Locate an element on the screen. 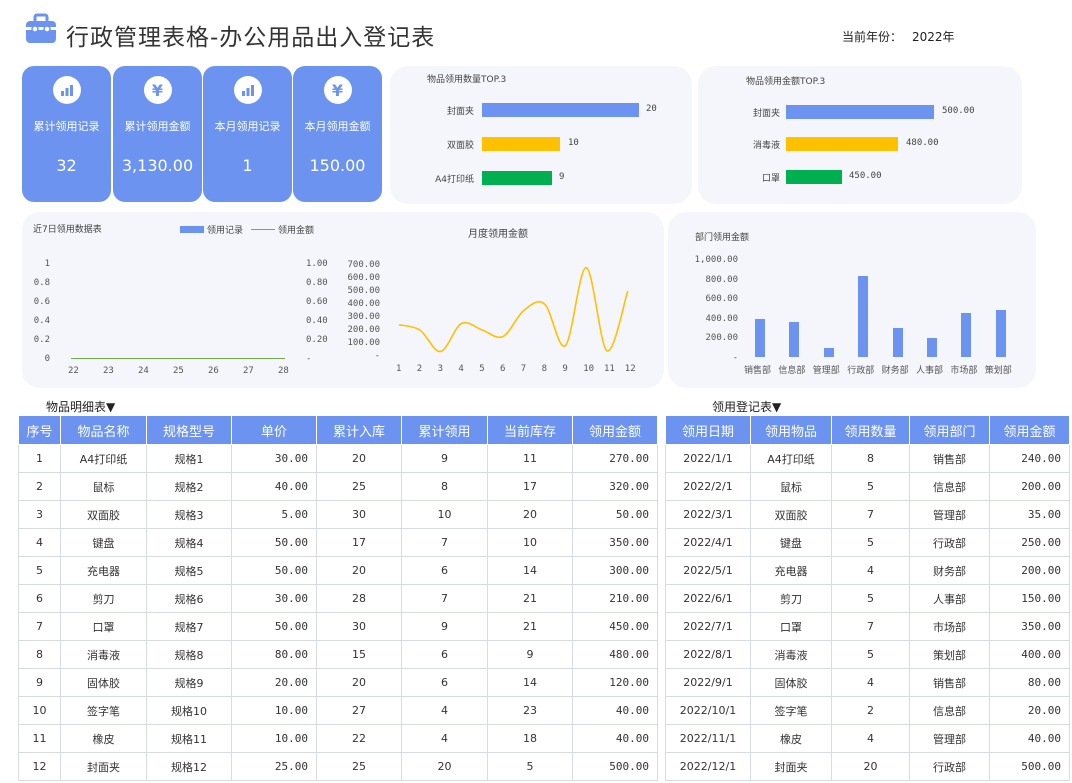 This screenshot has height=783, width=1072. table-cell: 50.00 is located at coordinates (274, 542).